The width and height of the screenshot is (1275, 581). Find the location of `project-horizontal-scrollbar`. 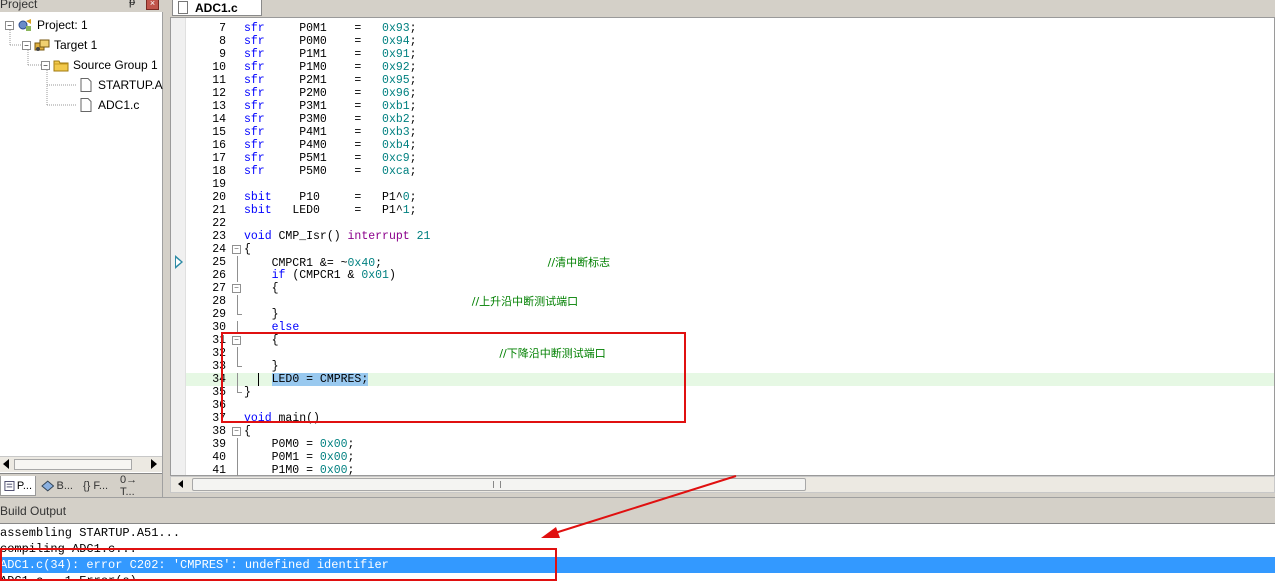

project-horizontal-scrollbar is located at coordinates (81, 464).